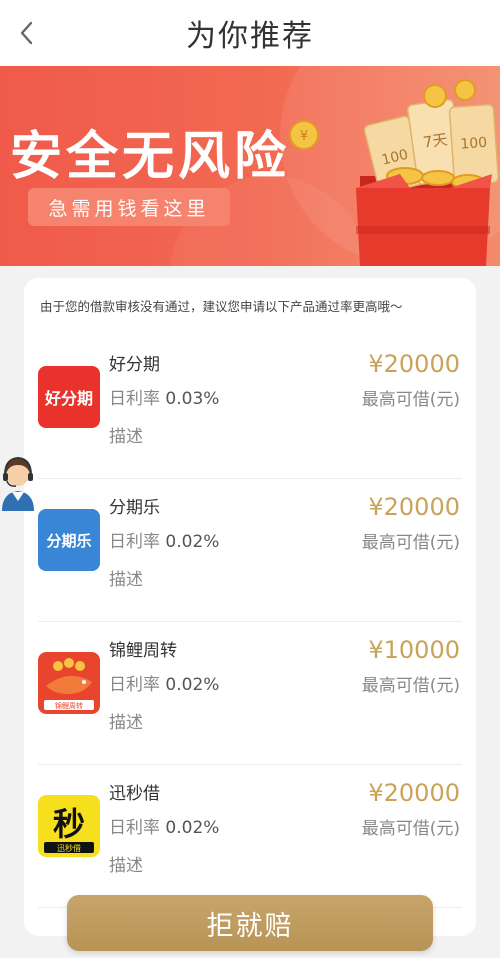  I want to click on rejection-notice: 由于您的借款审核没有通过，建议您申请以下产品通过率更高哦～, so click(221, 306).